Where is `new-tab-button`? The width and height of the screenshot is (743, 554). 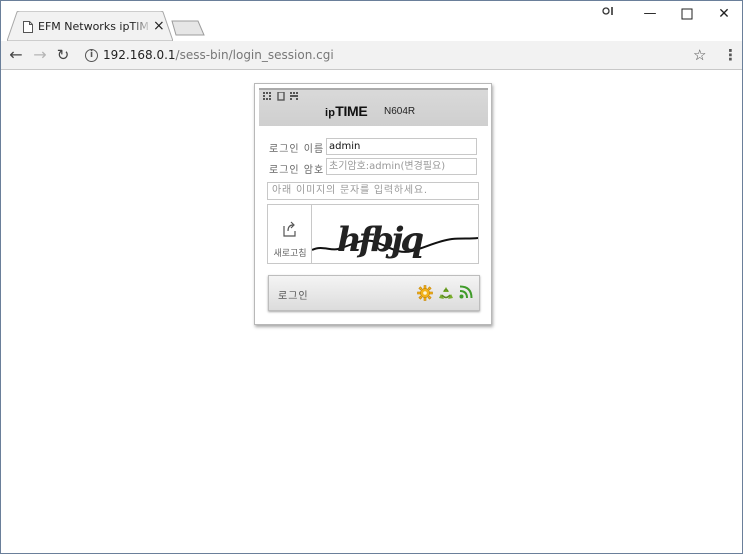 new-tab-button is located at coordinates (188, 28).